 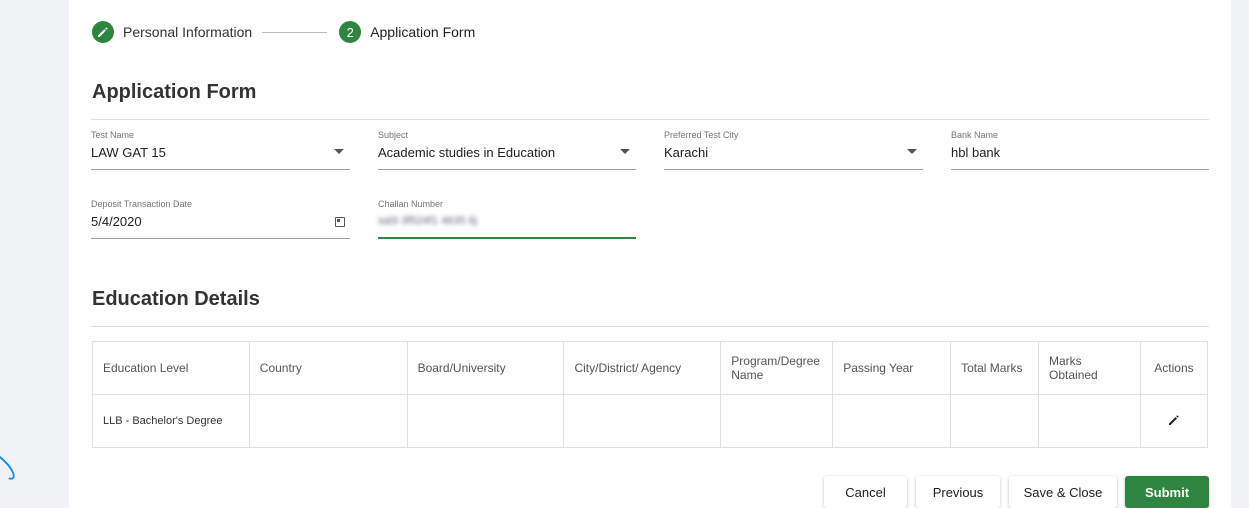 What do you see at coordinates (328, 421) in the screenshot?
I see `cell-country` at bounding box center [328, 421].